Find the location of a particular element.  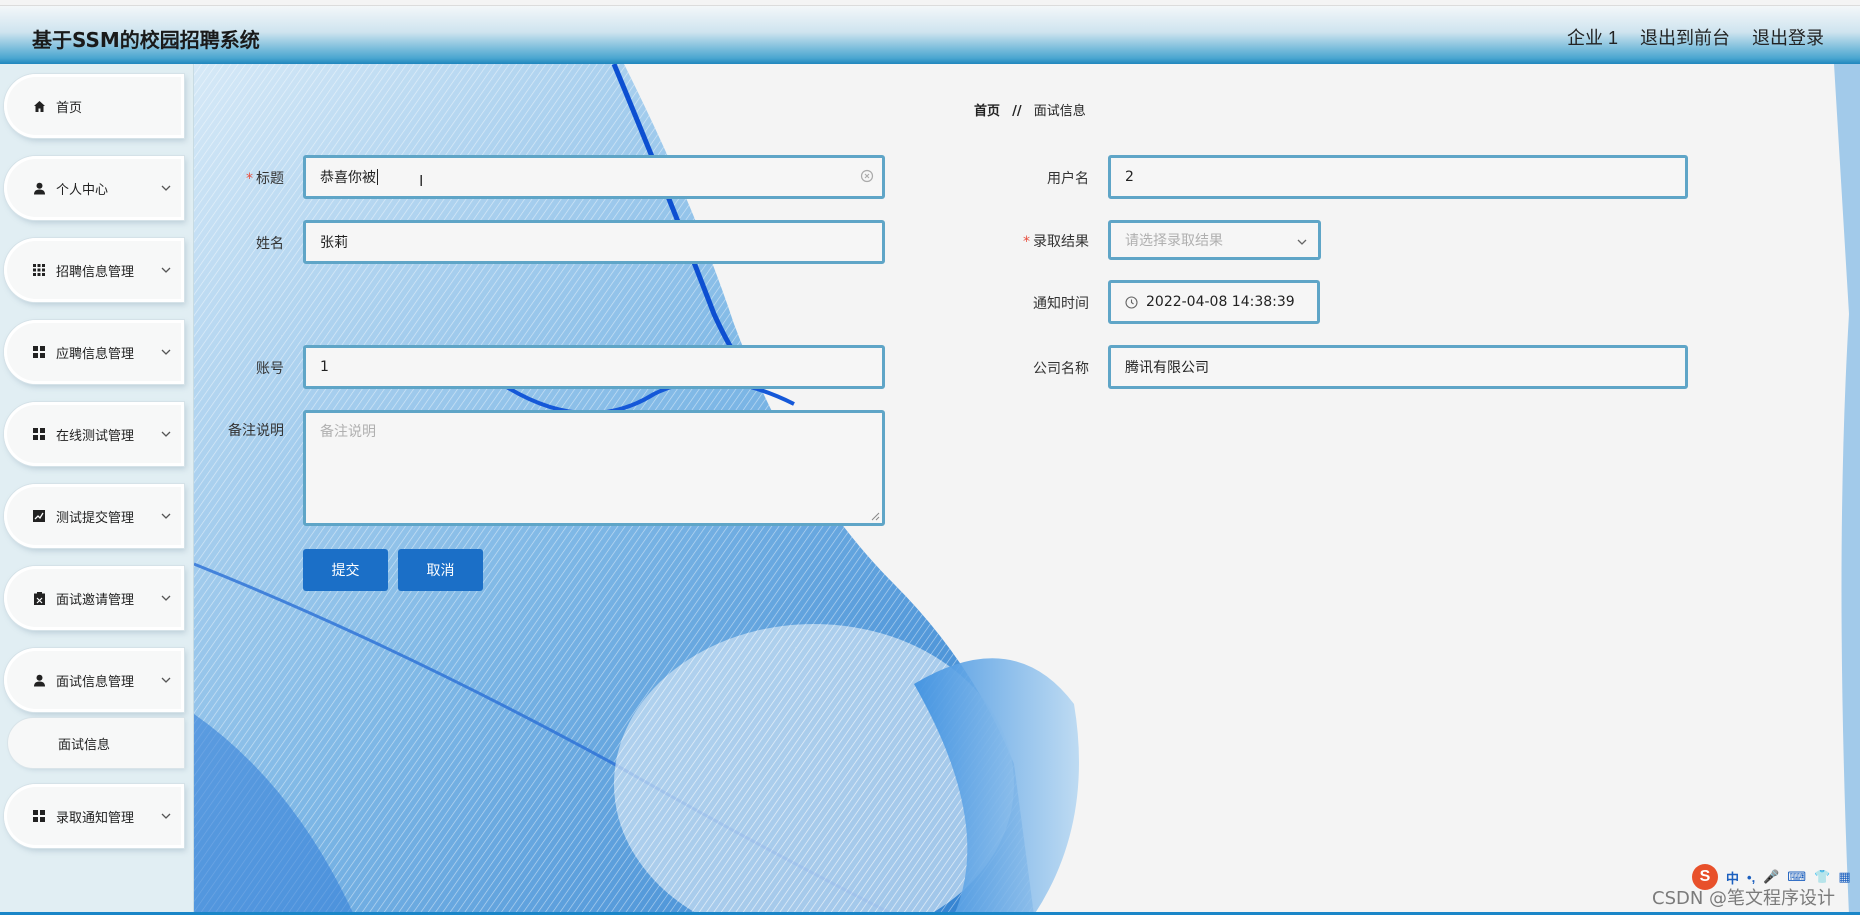

title-input: 恭喜你被 is located at coordinates (594, 177).